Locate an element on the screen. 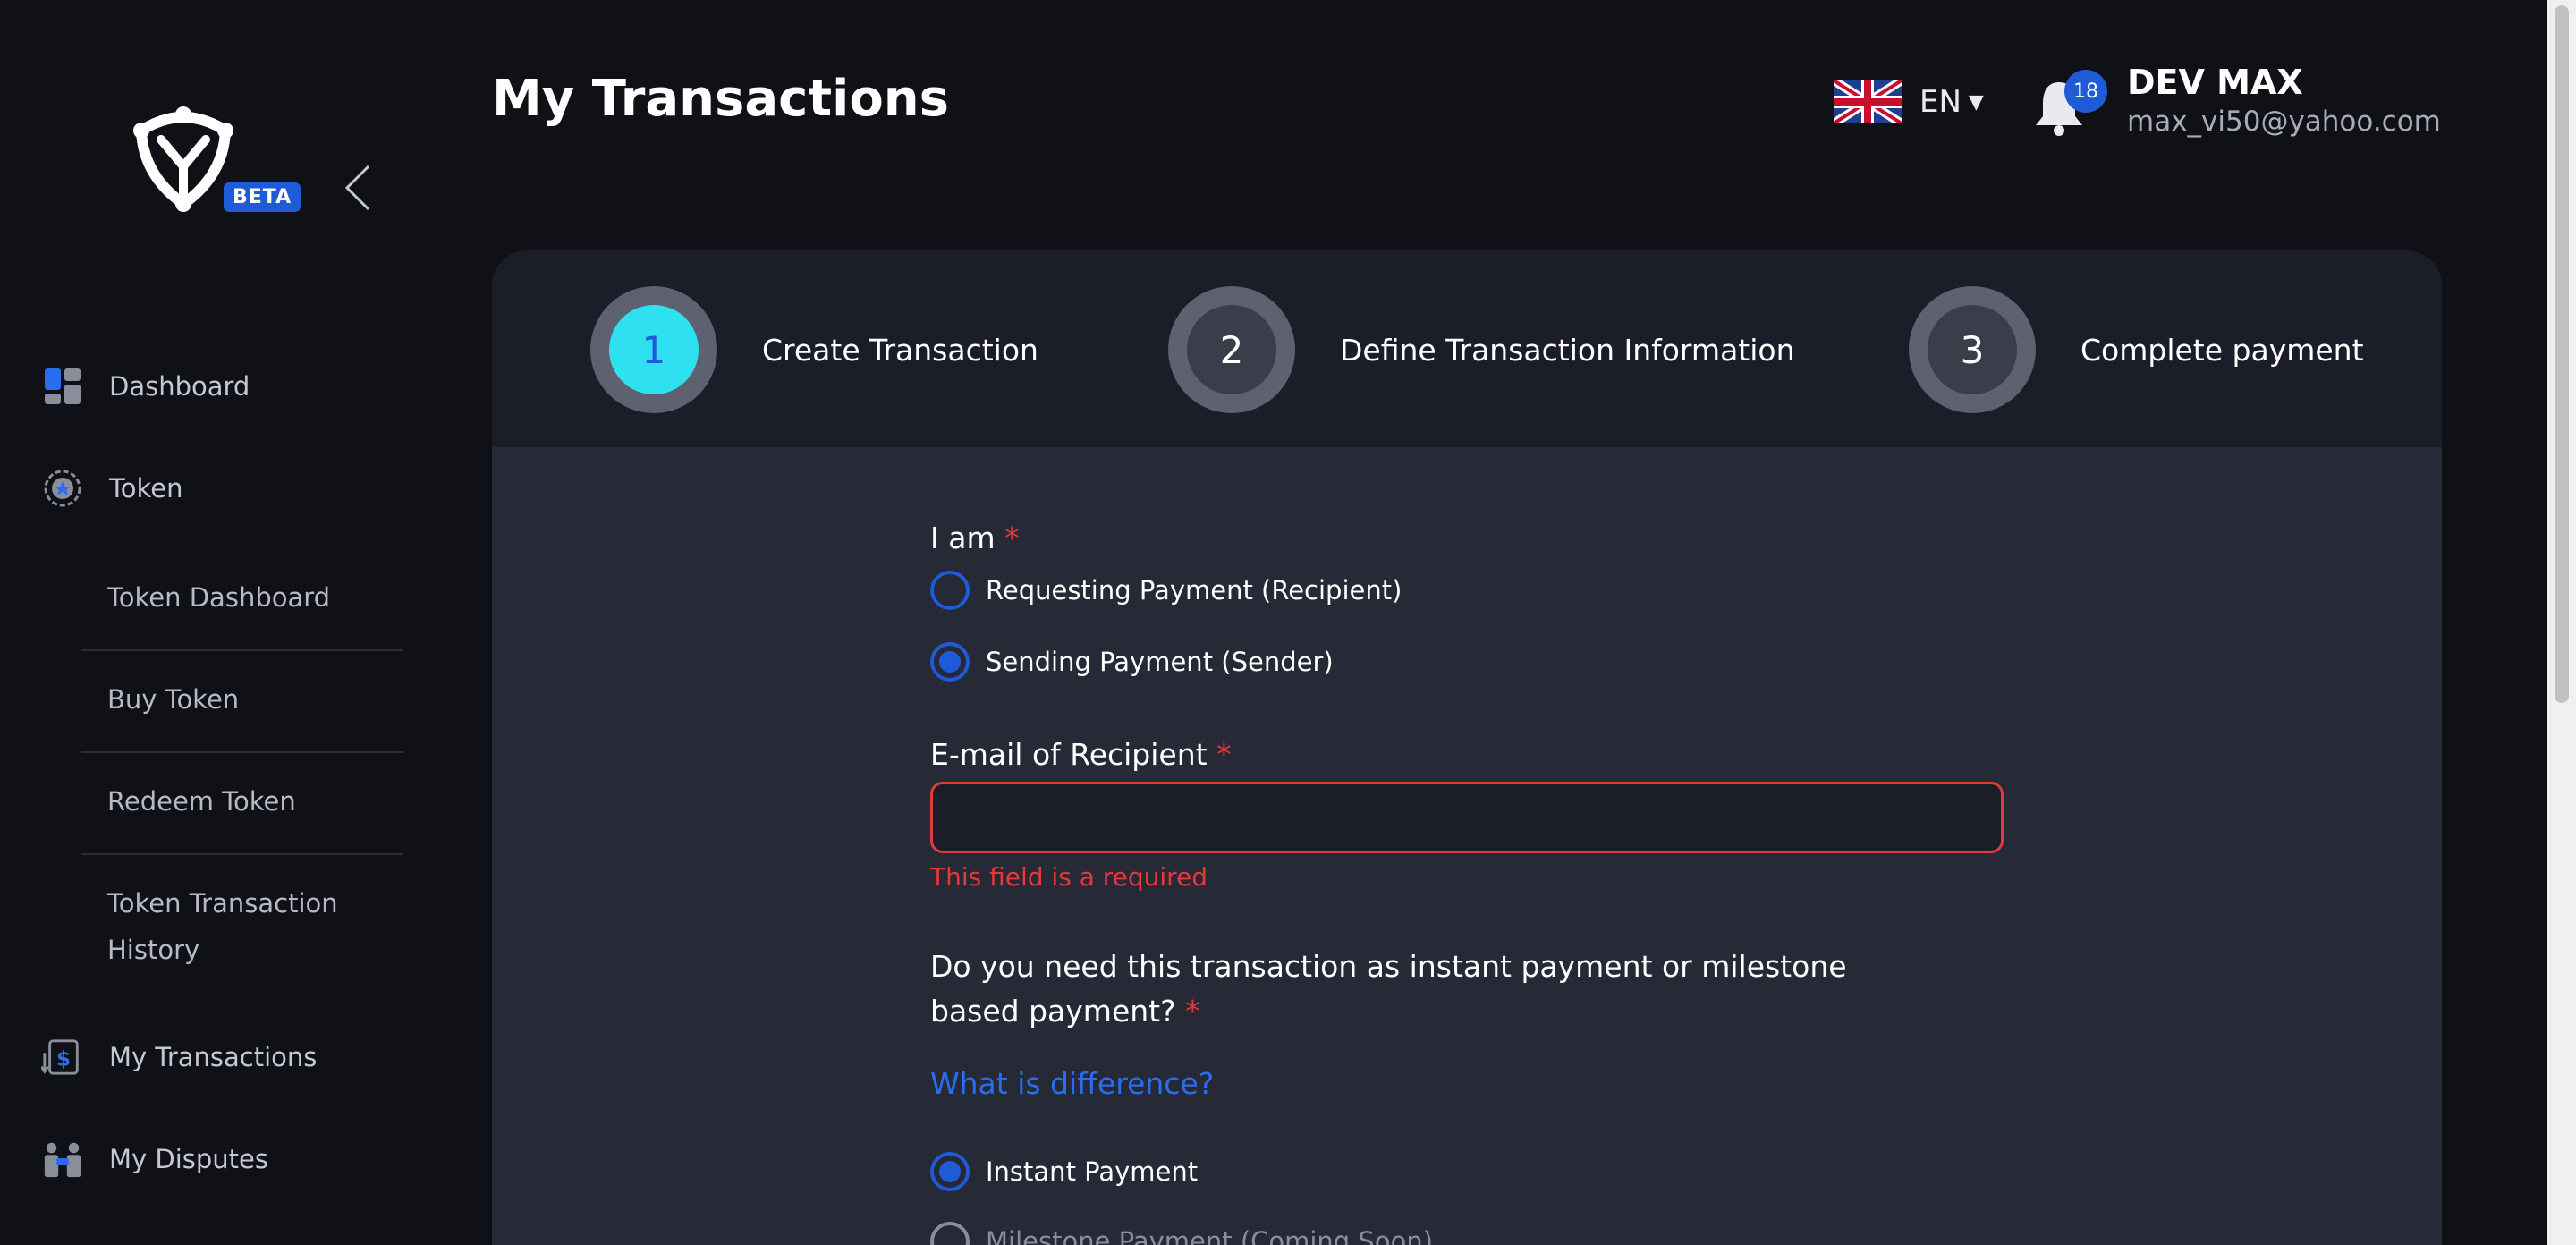  step-ring: 2 is located at coordinates (1231, 349).